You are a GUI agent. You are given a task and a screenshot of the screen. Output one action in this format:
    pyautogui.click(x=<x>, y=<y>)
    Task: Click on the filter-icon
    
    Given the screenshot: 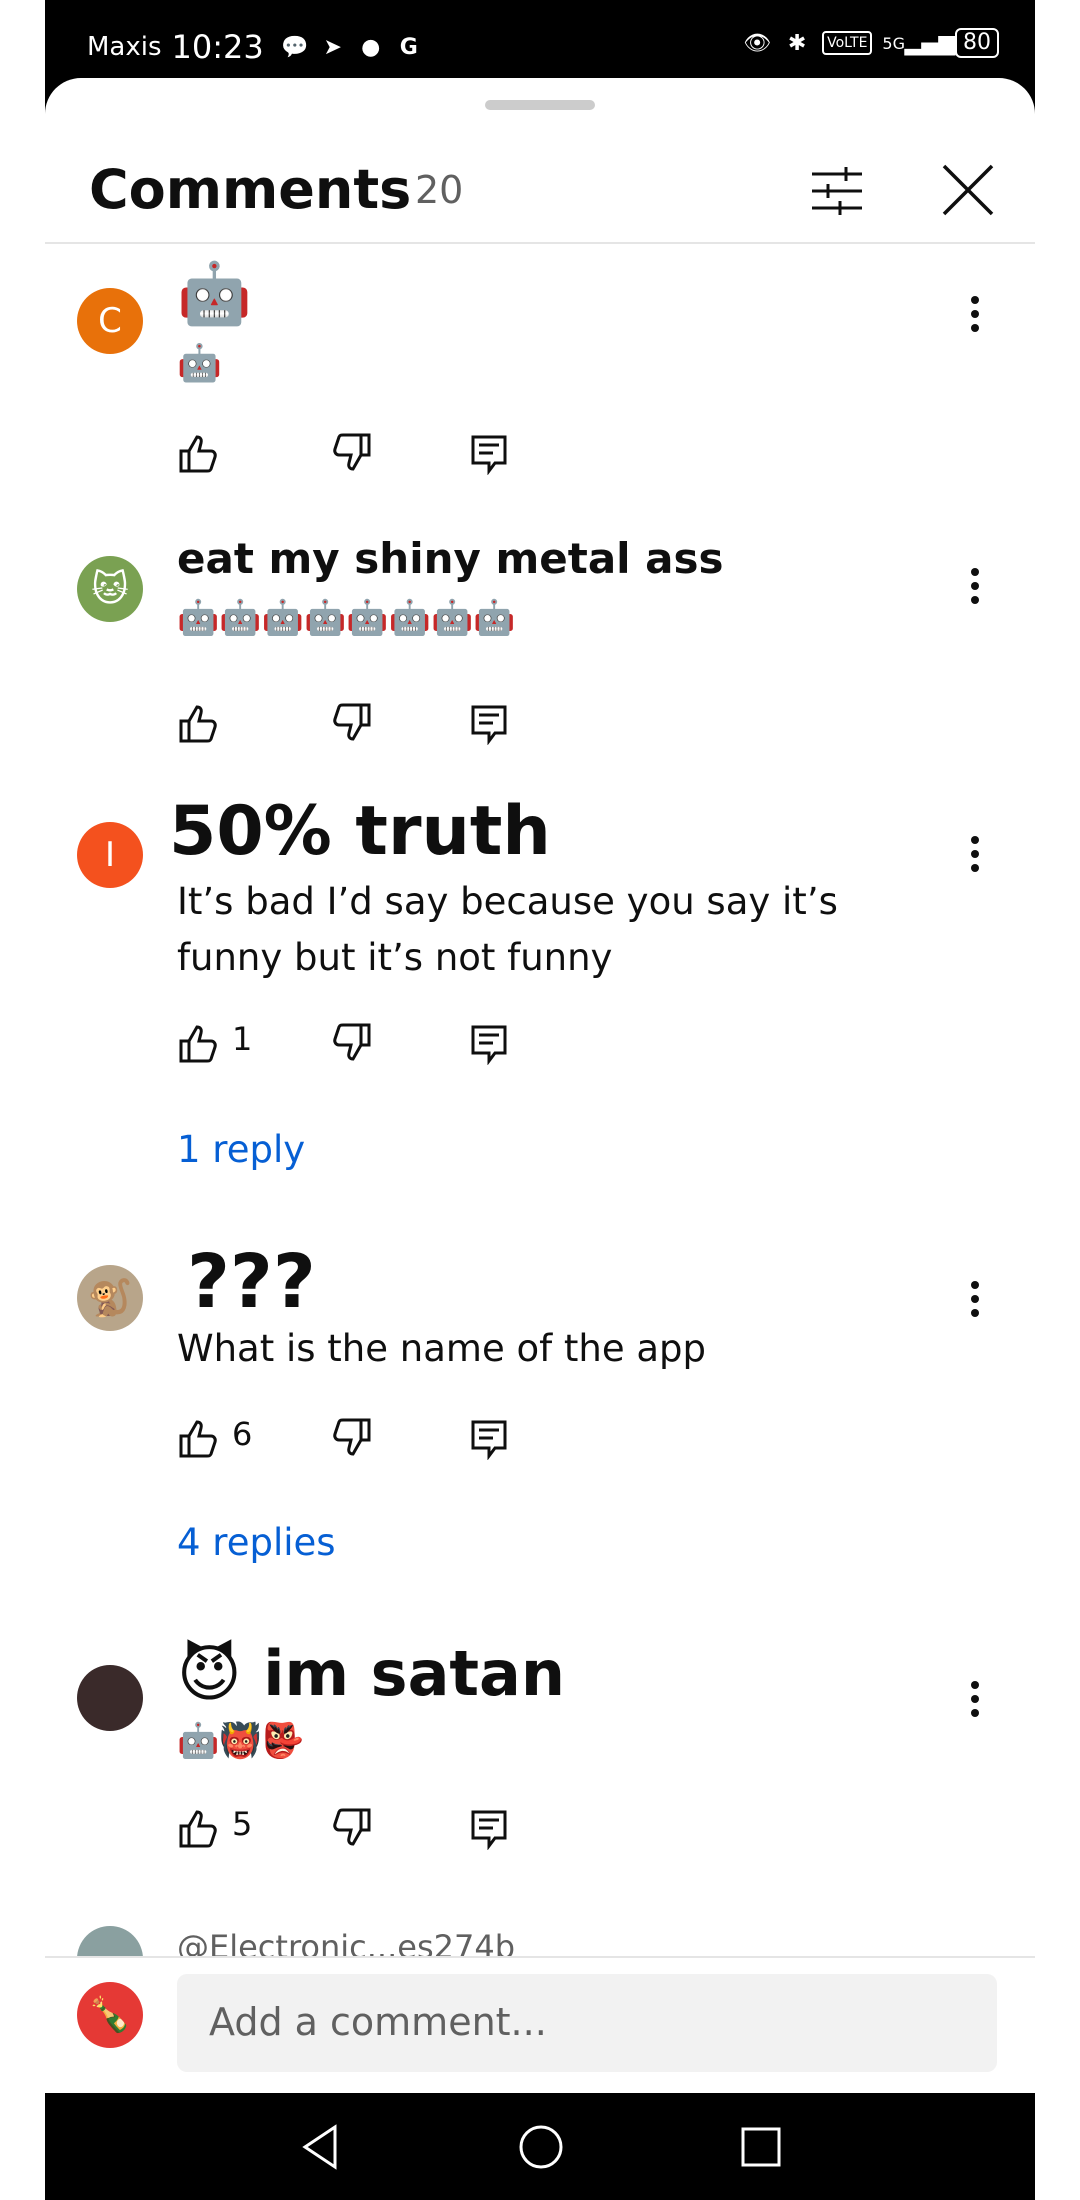 What is the action you would take?
    pyautogui.click(x=837, y=191)
    